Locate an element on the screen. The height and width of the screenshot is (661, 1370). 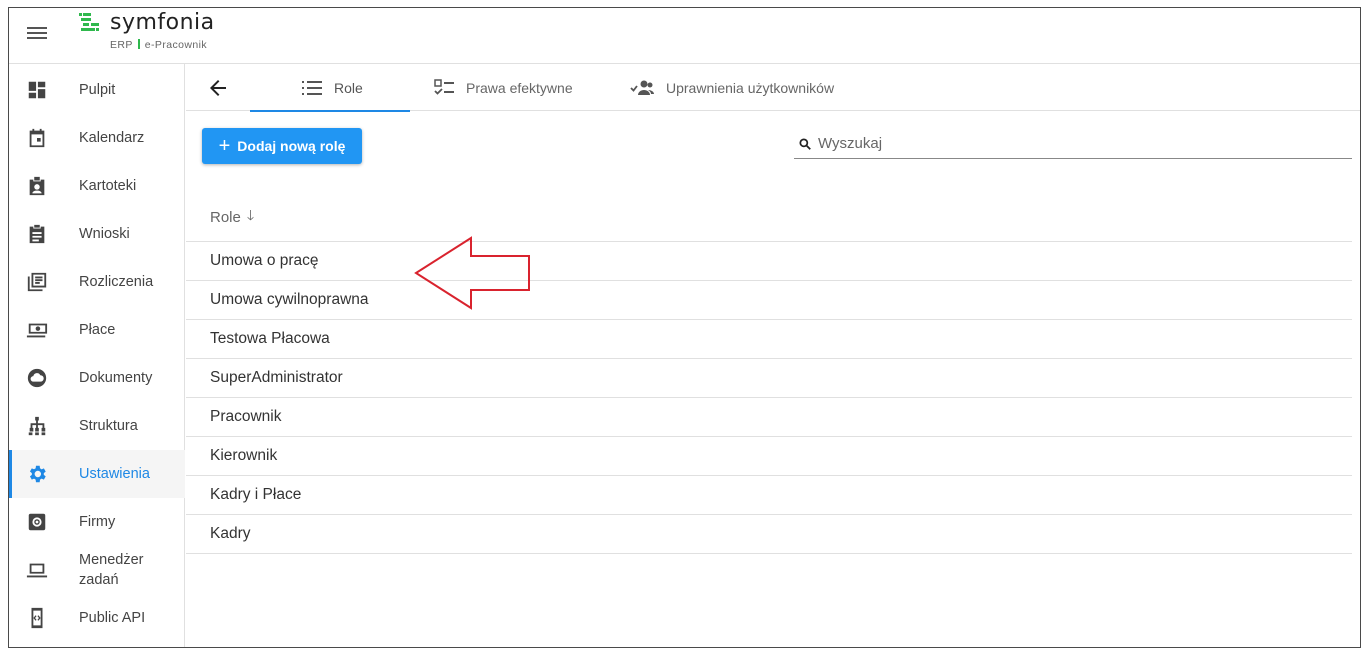
add-role-label: Dodaj nową rolę is located at coordinates (291, 146).